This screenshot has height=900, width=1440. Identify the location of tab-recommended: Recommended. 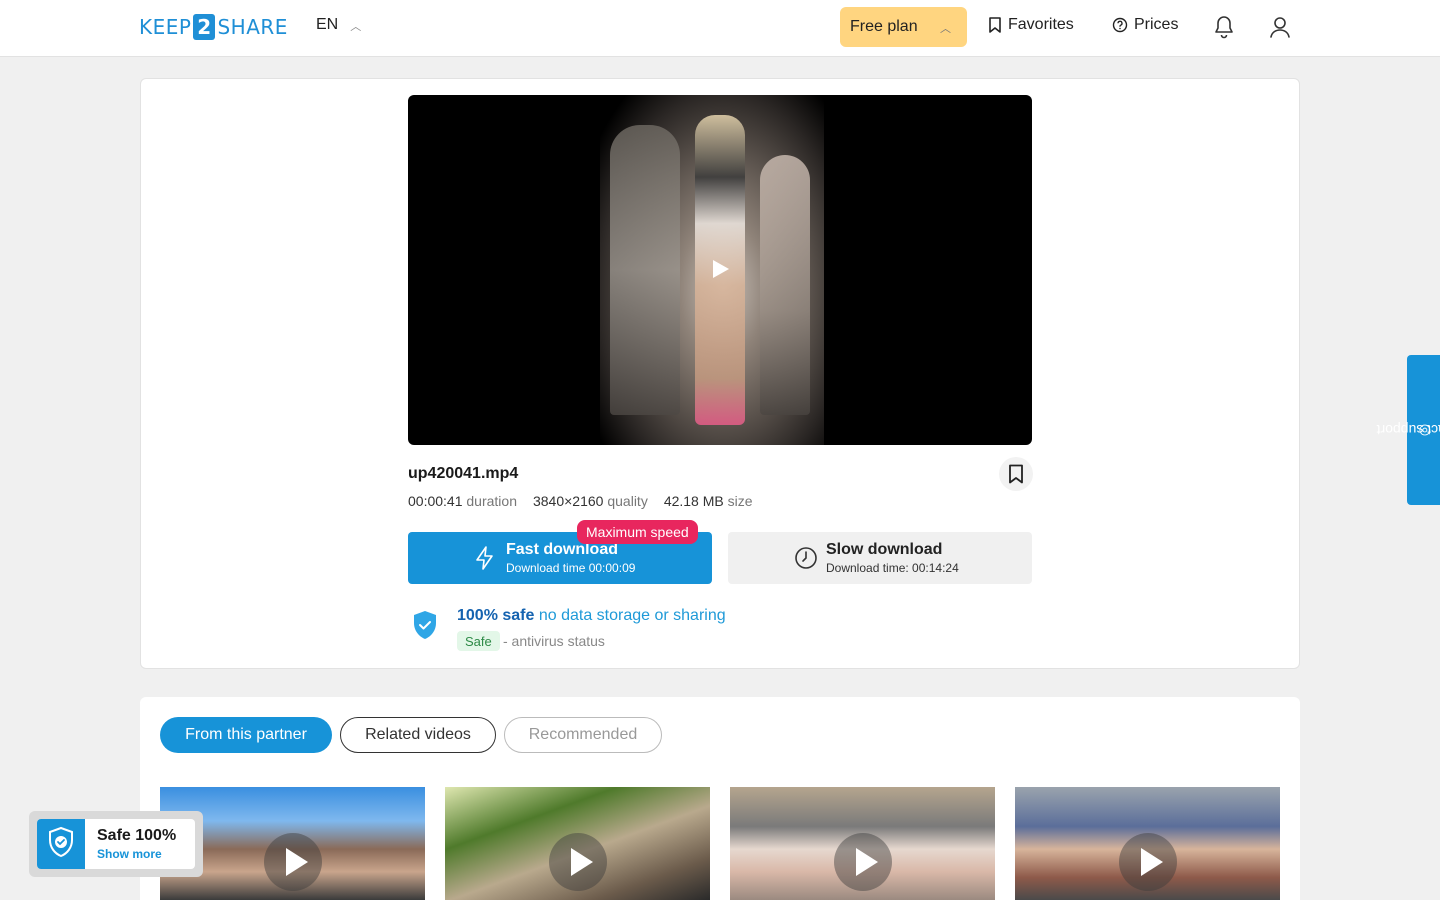
(583, 735).